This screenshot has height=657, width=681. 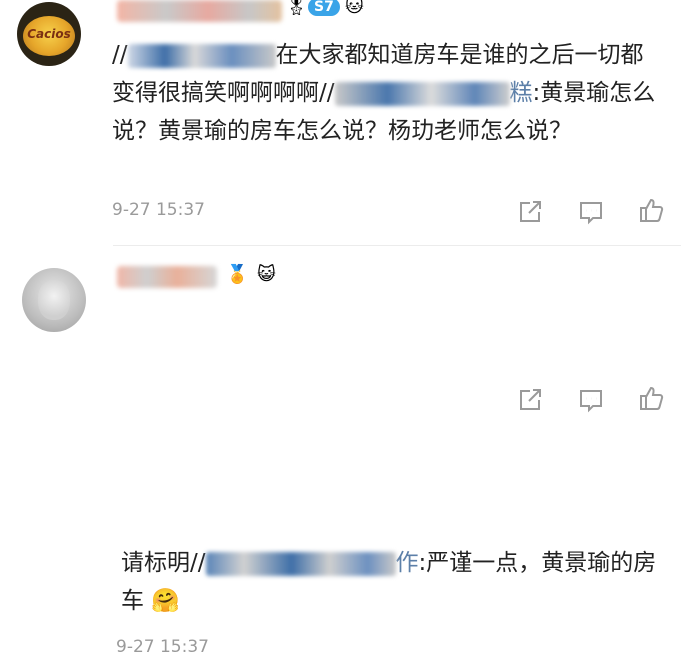 I want to click on avatar: Cacios, so click(x=49, y=34).